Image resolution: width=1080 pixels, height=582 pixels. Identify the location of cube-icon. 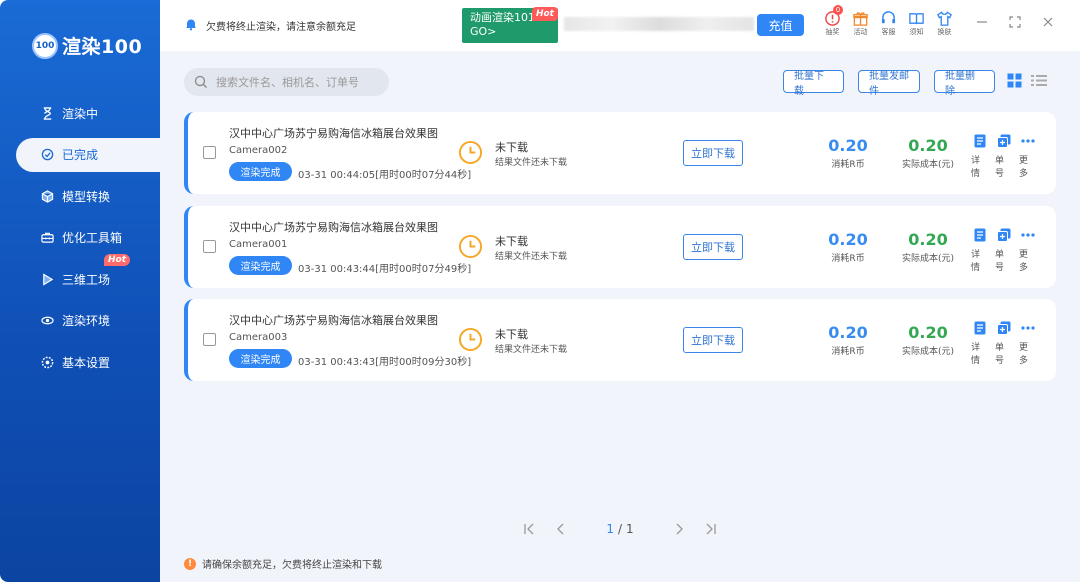
(47, 196).